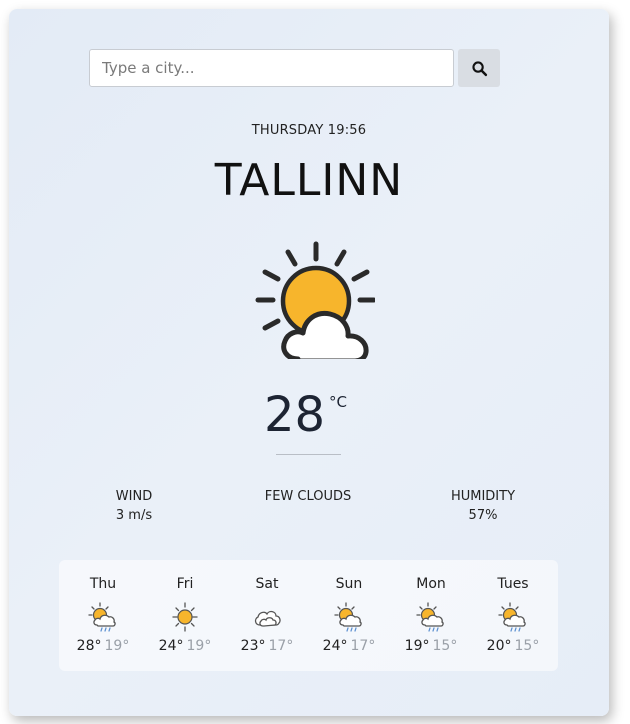  I want to click on forecast-day: Thu 28° 19°, so click(103, 615).